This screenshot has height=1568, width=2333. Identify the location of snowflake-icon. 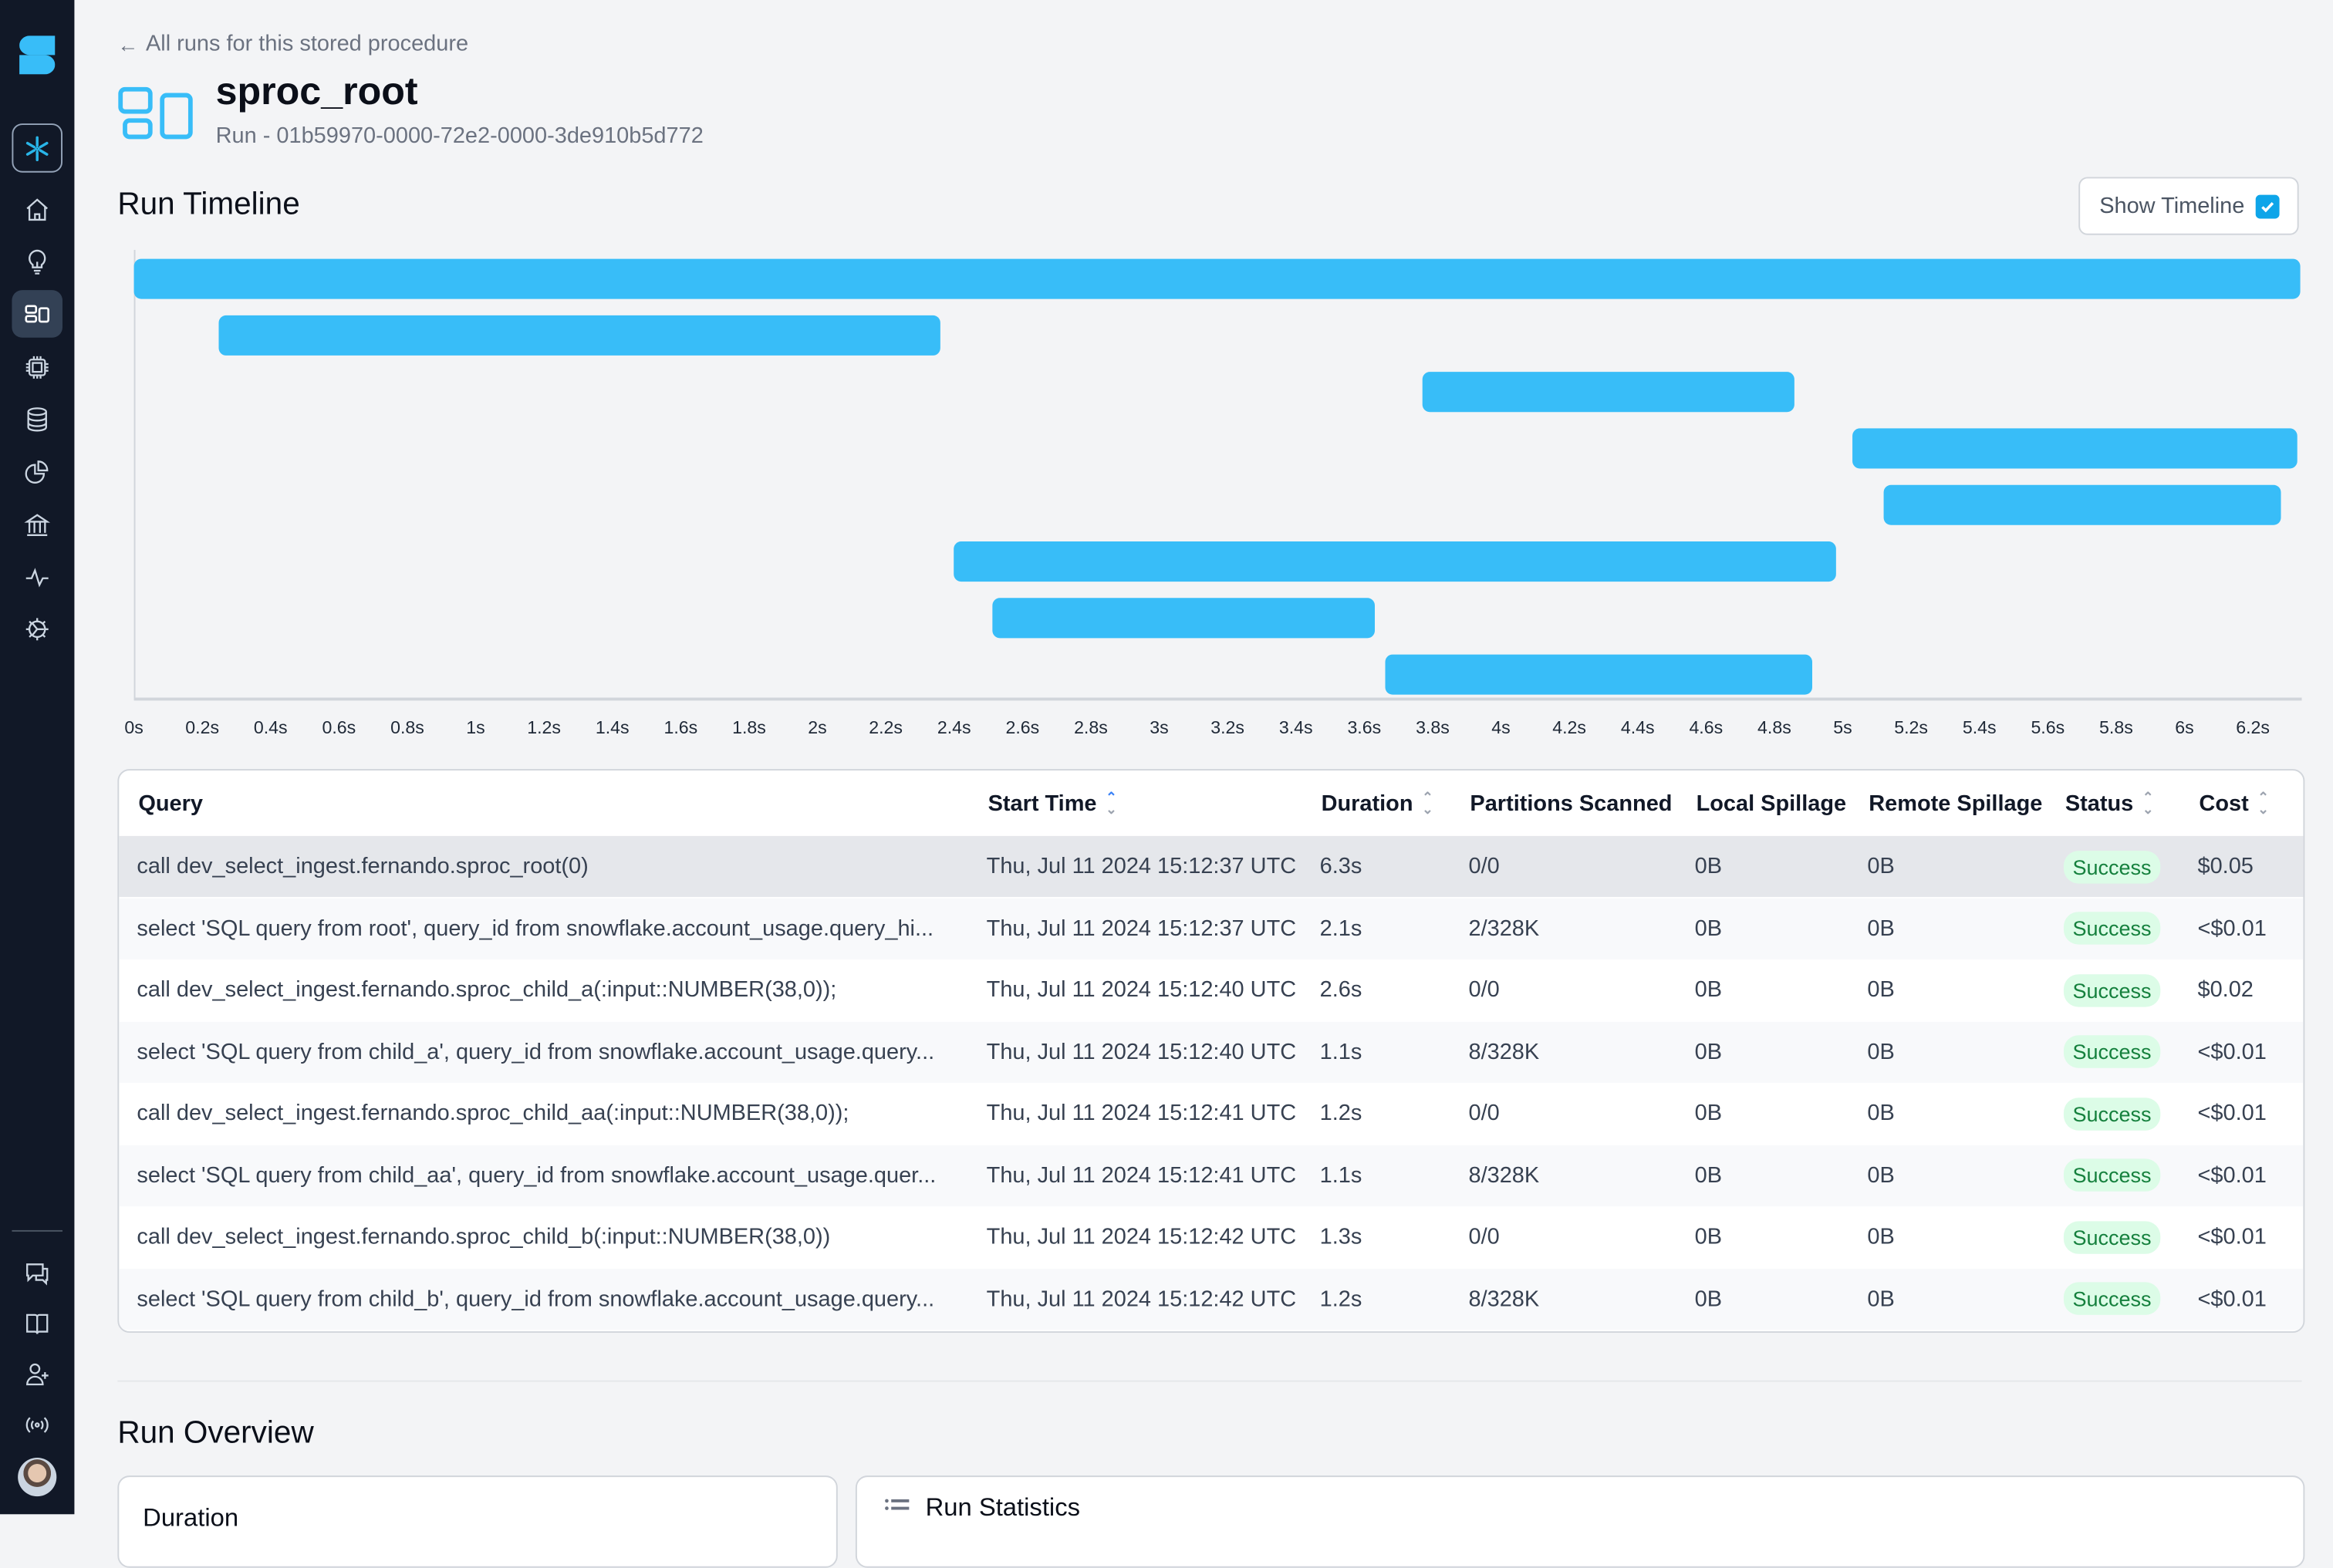
(37, 148).